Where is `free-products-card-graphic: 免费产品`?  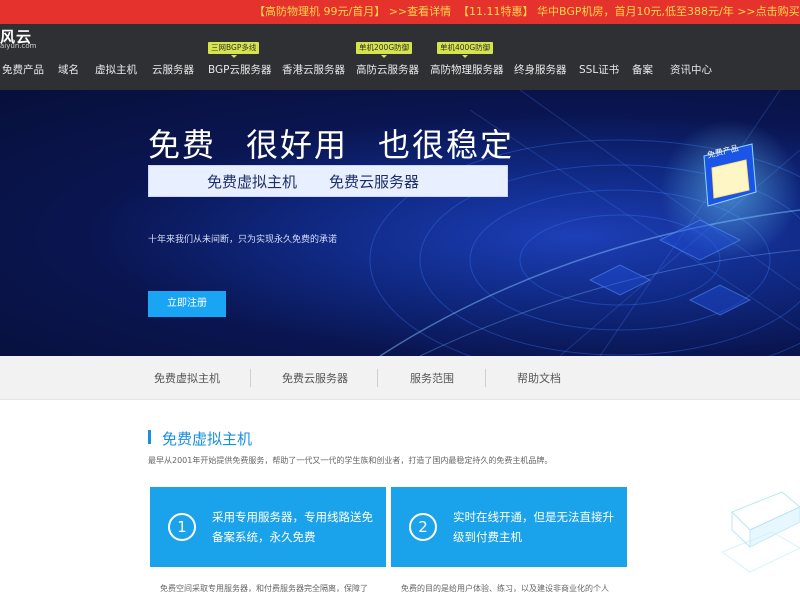
free-products-card-graphic: 免费产品 is located at coordinates (730, 176).